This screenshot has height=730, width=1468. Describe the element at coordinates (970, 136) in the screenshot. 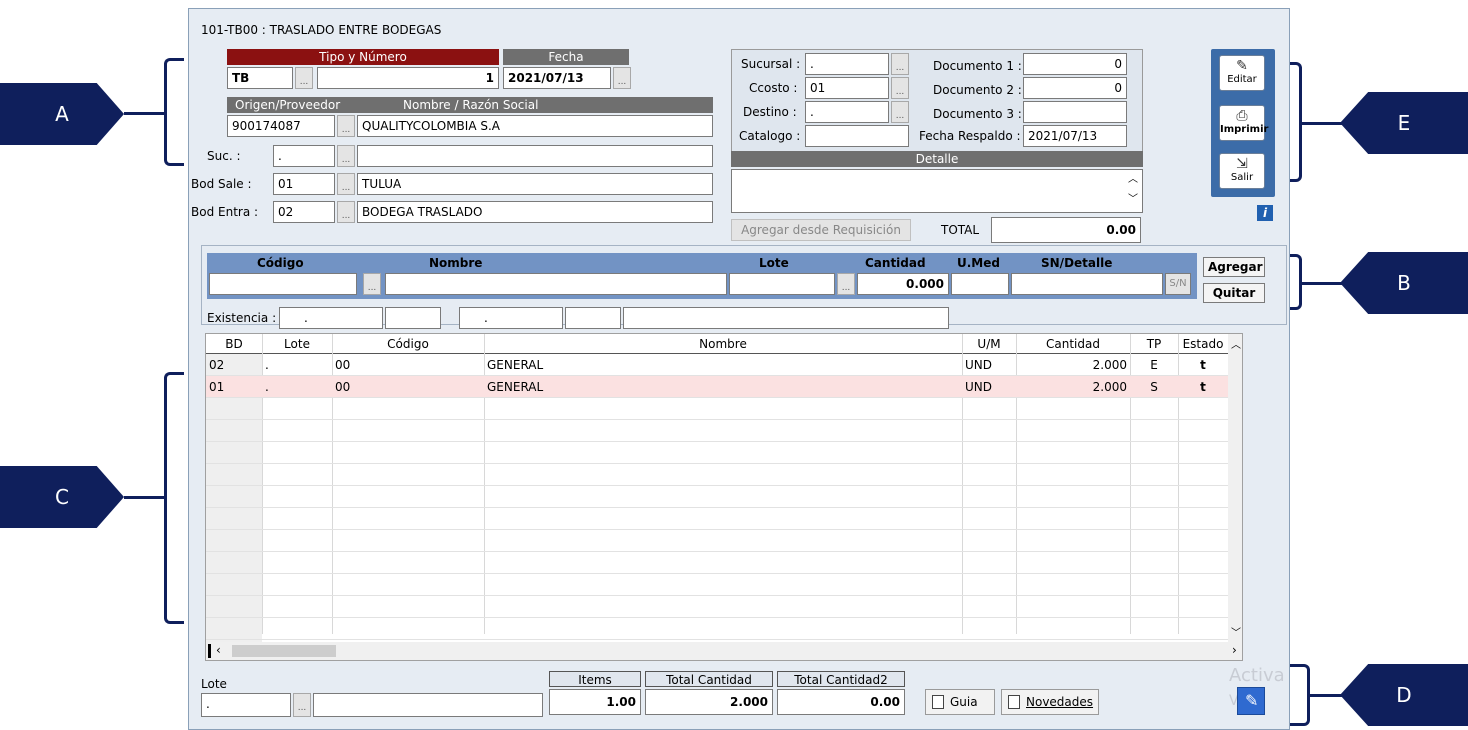

I see `fecha-respaldo-label: Fecha Respaldo :` at that location.